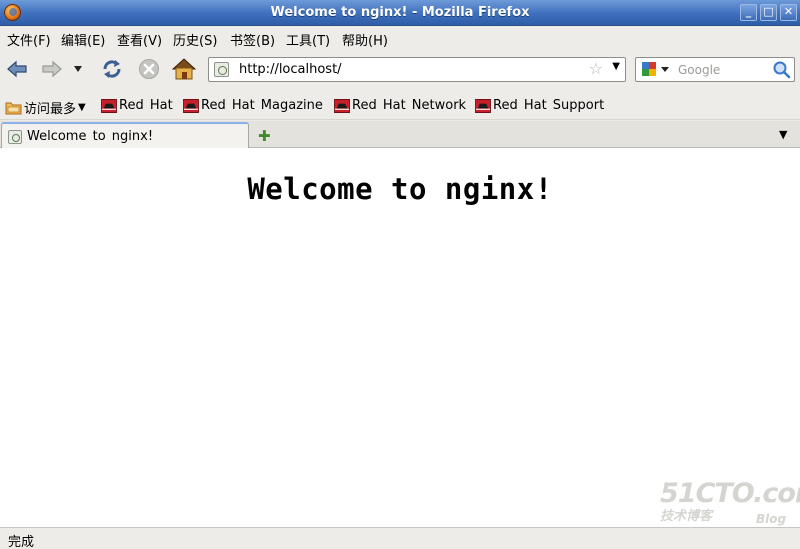 The image size is (800, 549). I want to click on home-icon, so click(184, 69).